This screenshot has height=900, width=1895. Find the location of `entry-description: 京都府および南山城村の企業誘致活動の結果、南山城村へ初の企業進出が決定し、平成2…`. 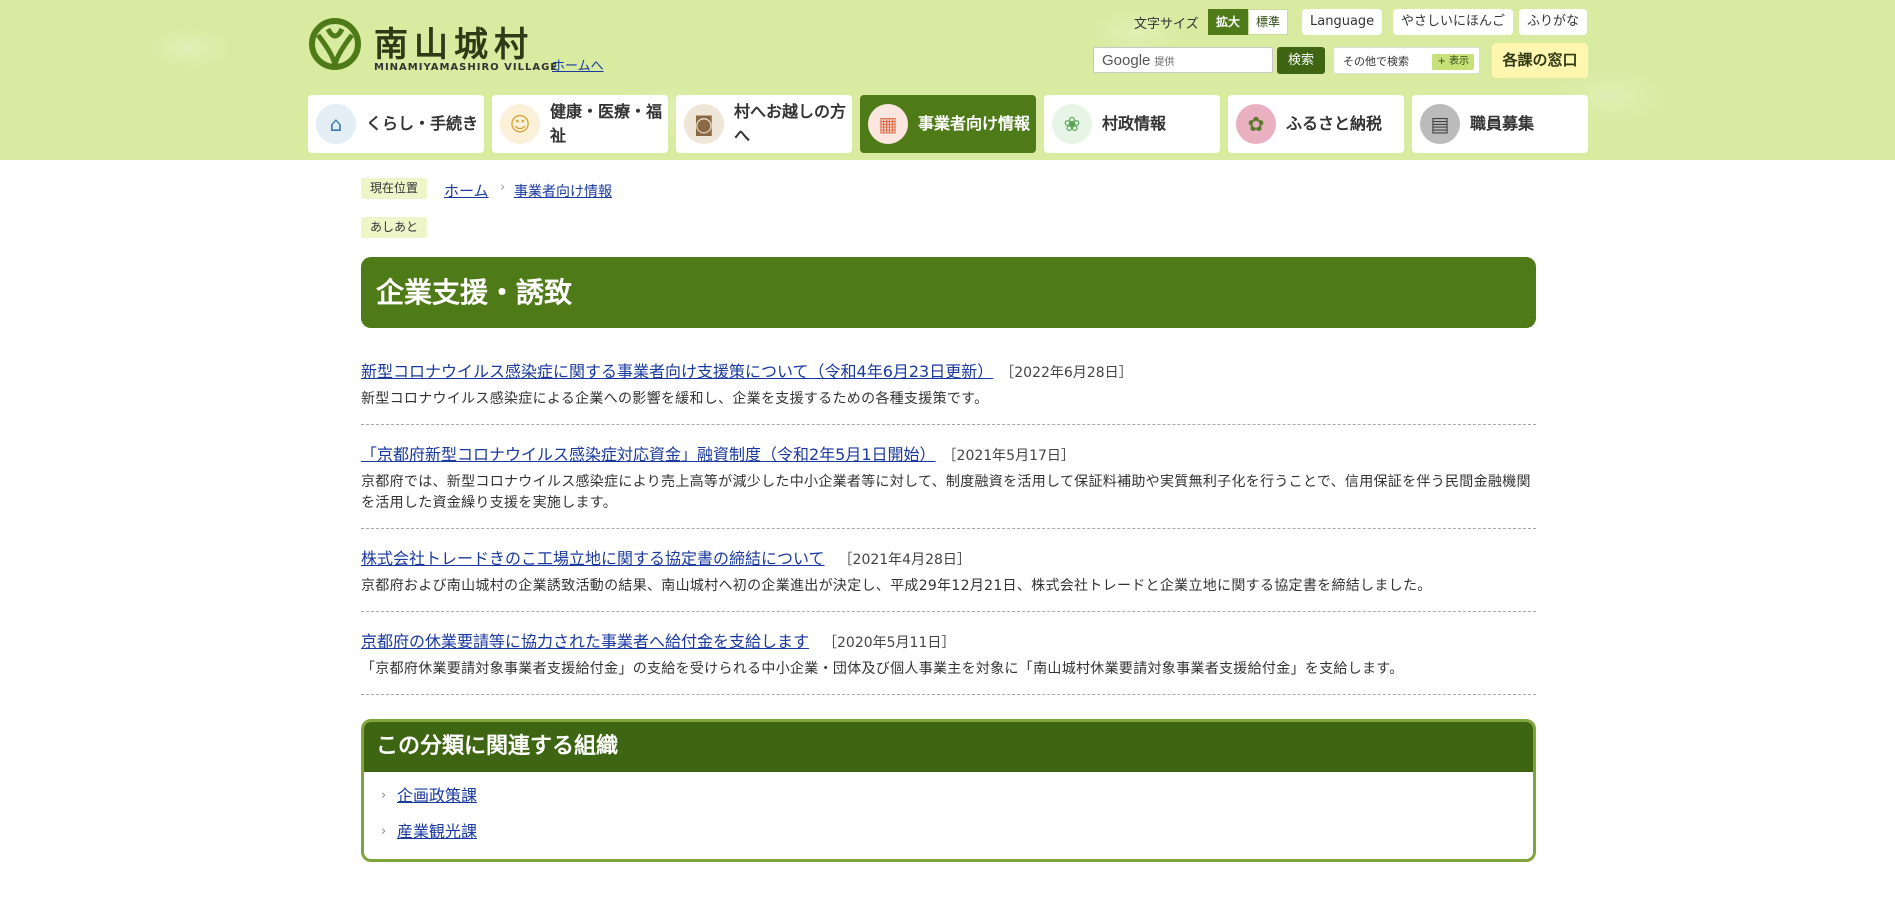

entry-description: 京都府および南山城村の企業誘致活動の結果、南山城村へ初の企業進出が決定し、平成2… is located at coordinates (896, 586).